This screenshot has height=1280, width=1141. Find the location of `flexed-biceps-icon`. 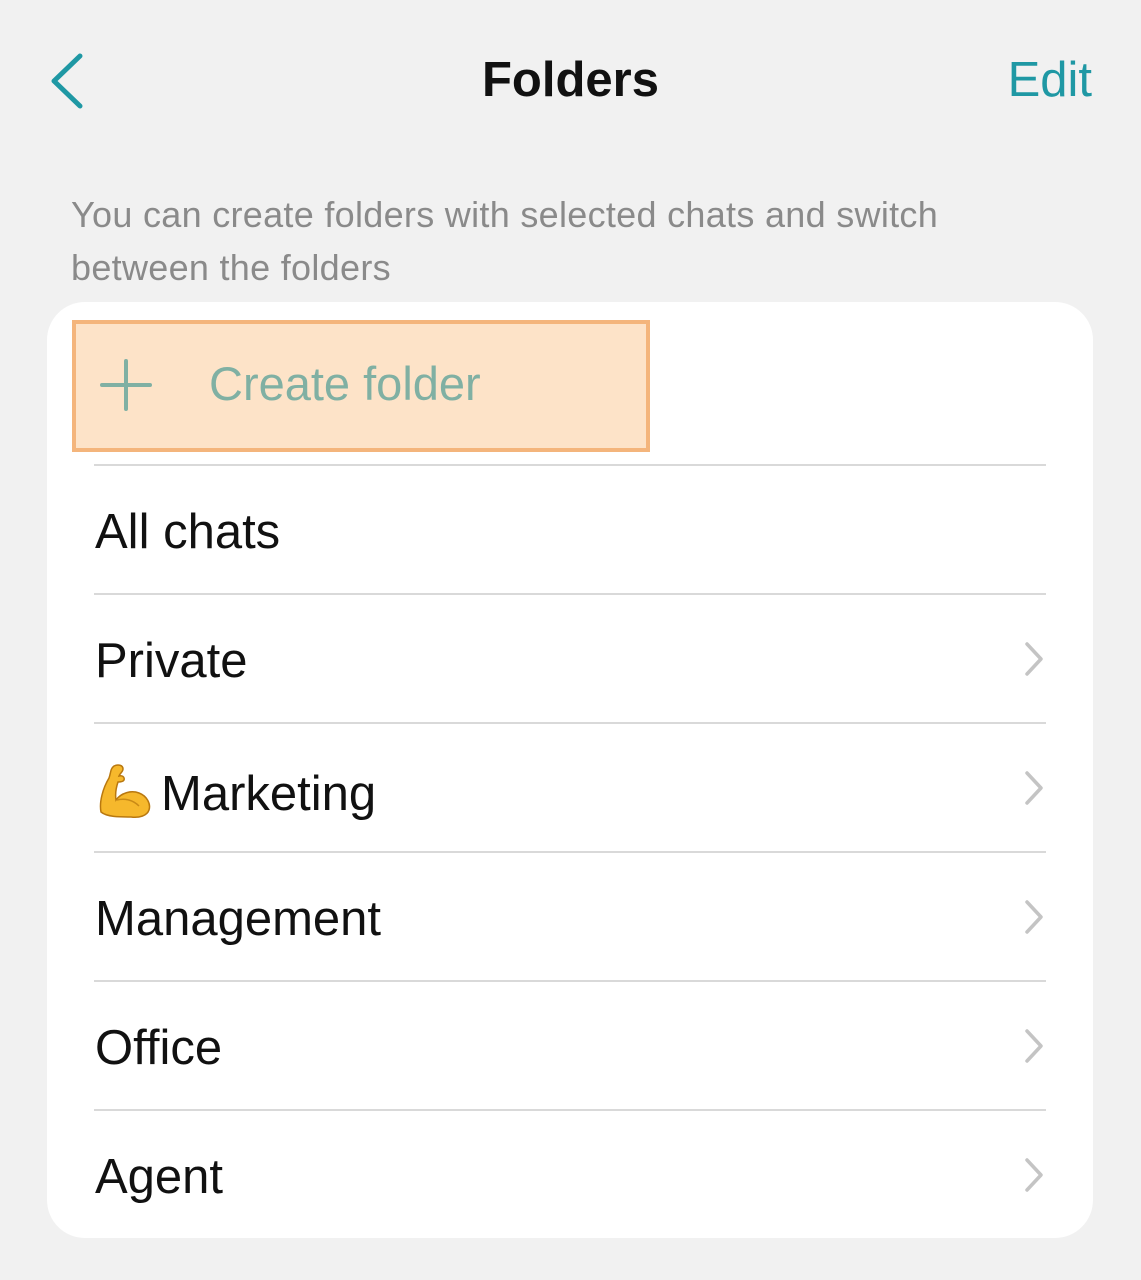

flexed-biceps-icon is located at coordinates (125, 791).